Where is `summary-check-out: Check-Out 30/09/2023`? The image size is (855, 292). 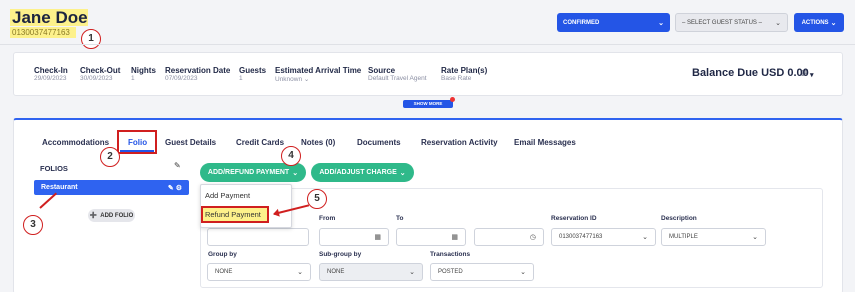
summary-check-out: Check-Out 30/09/2023 is located at coordinates (100, 74).